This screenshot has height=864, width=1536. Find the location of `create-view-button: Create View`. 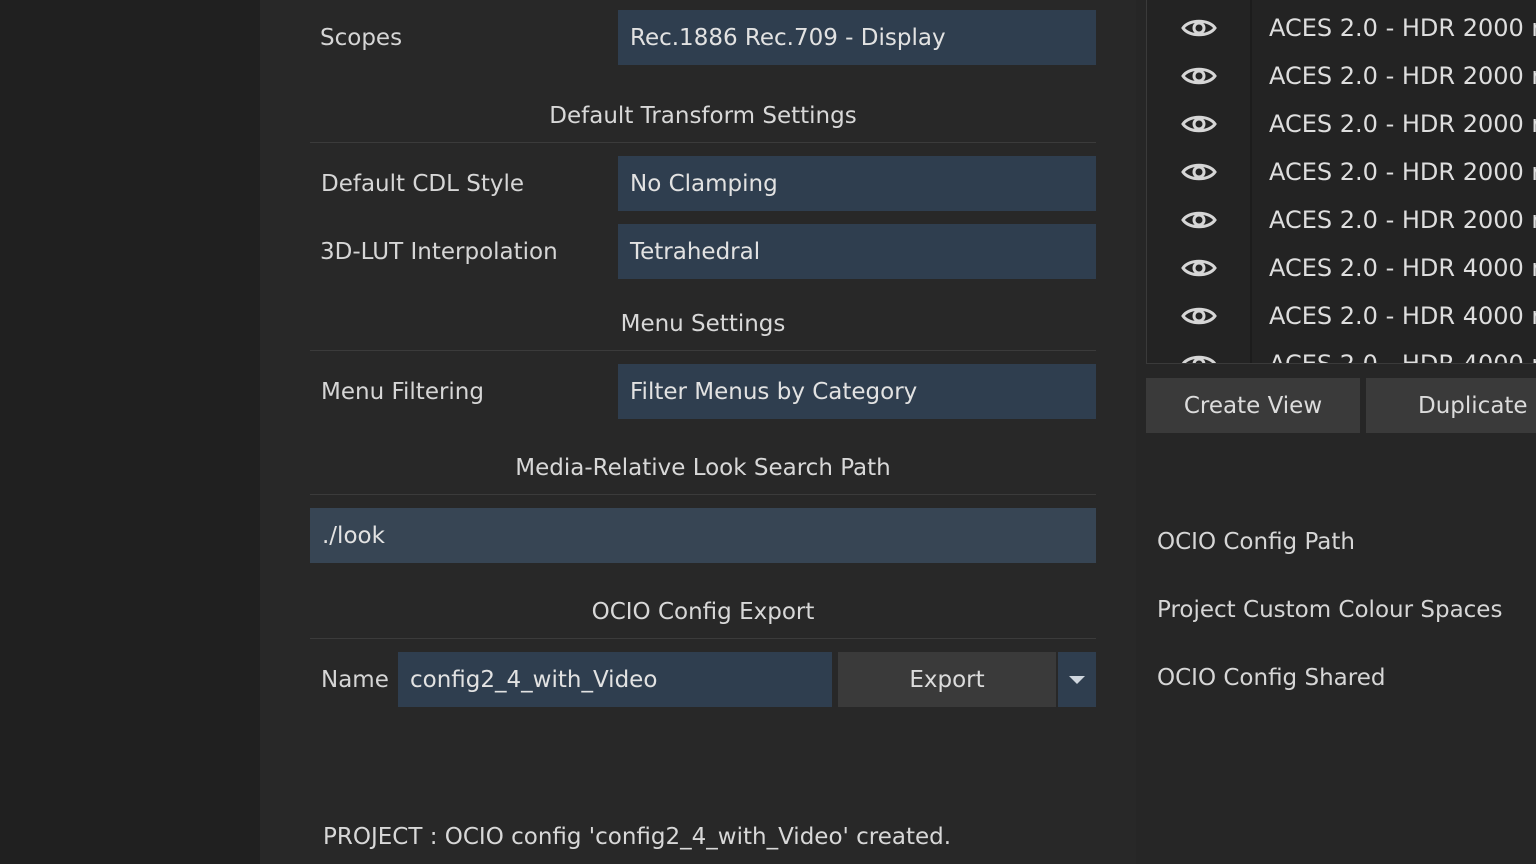

create-view-button: Create View is located at coordinates (1253, 405).